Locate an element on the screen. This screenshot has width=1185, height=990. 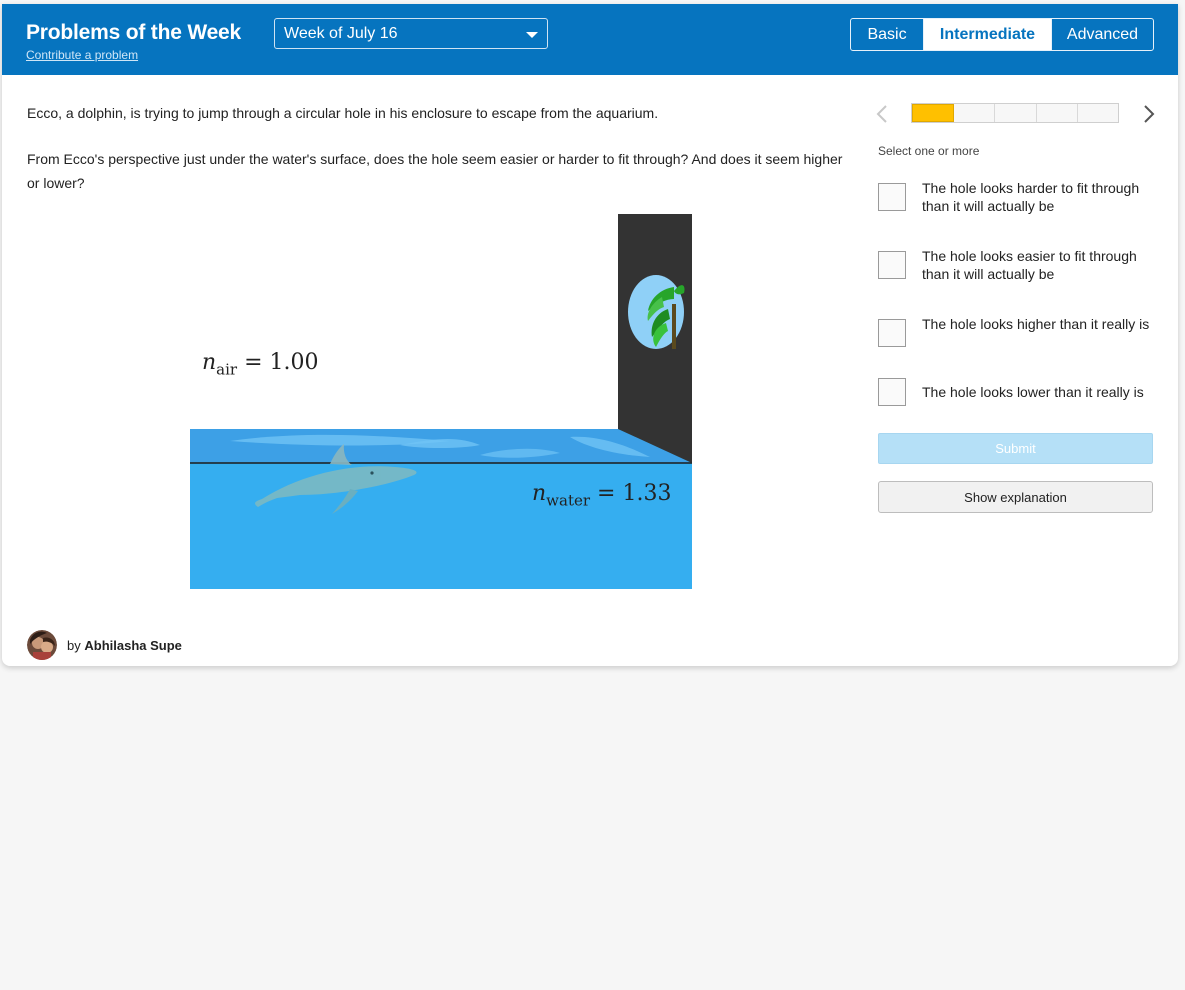
contribute-link: Contribute a problem is located at coordinates (82, 55).